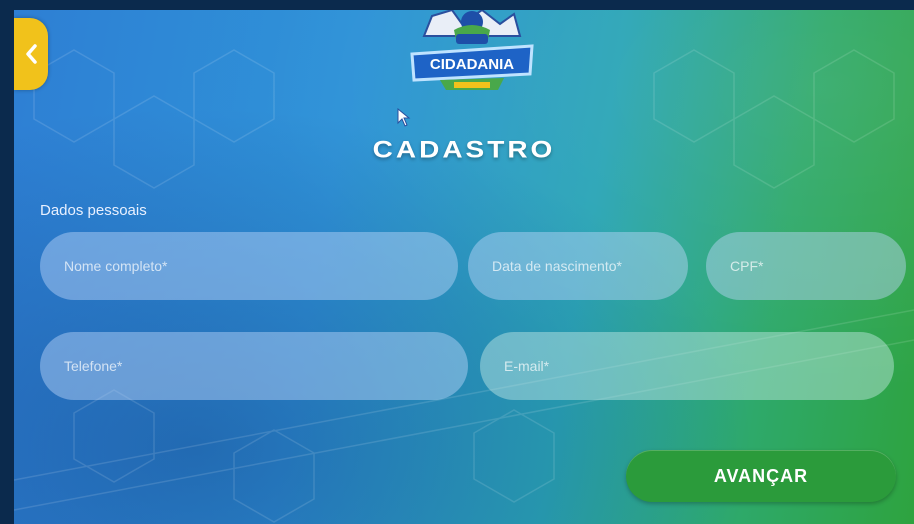 Image resolution: width=914 pixels, height=524 pixels. What do you see at coordinates (687, 366) in the screenshot?
I see `email-input: E-mail*` at bounding box center [687, 366].